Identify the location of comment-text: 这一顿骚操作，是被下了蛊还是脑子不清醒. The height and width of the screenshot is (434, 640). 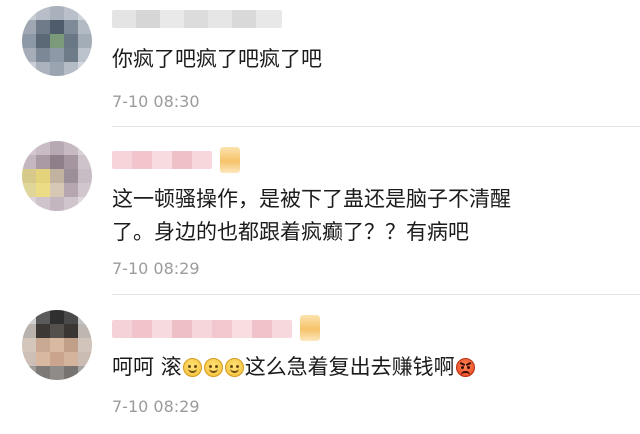
(311, 199).